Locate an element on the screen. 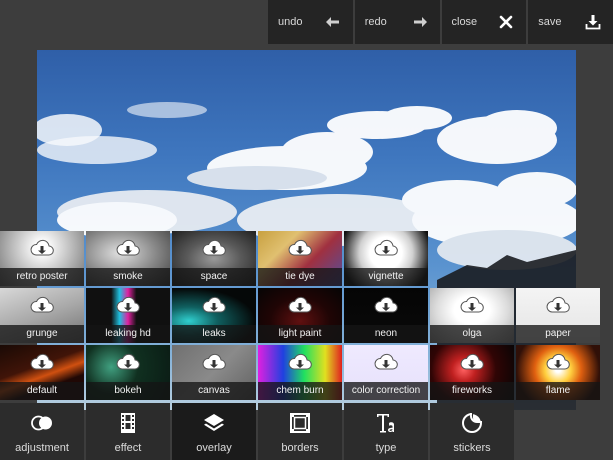 Image resolution: width=613 pixels, height=460 pixels. film-icon is located at coordinates (128, 423).